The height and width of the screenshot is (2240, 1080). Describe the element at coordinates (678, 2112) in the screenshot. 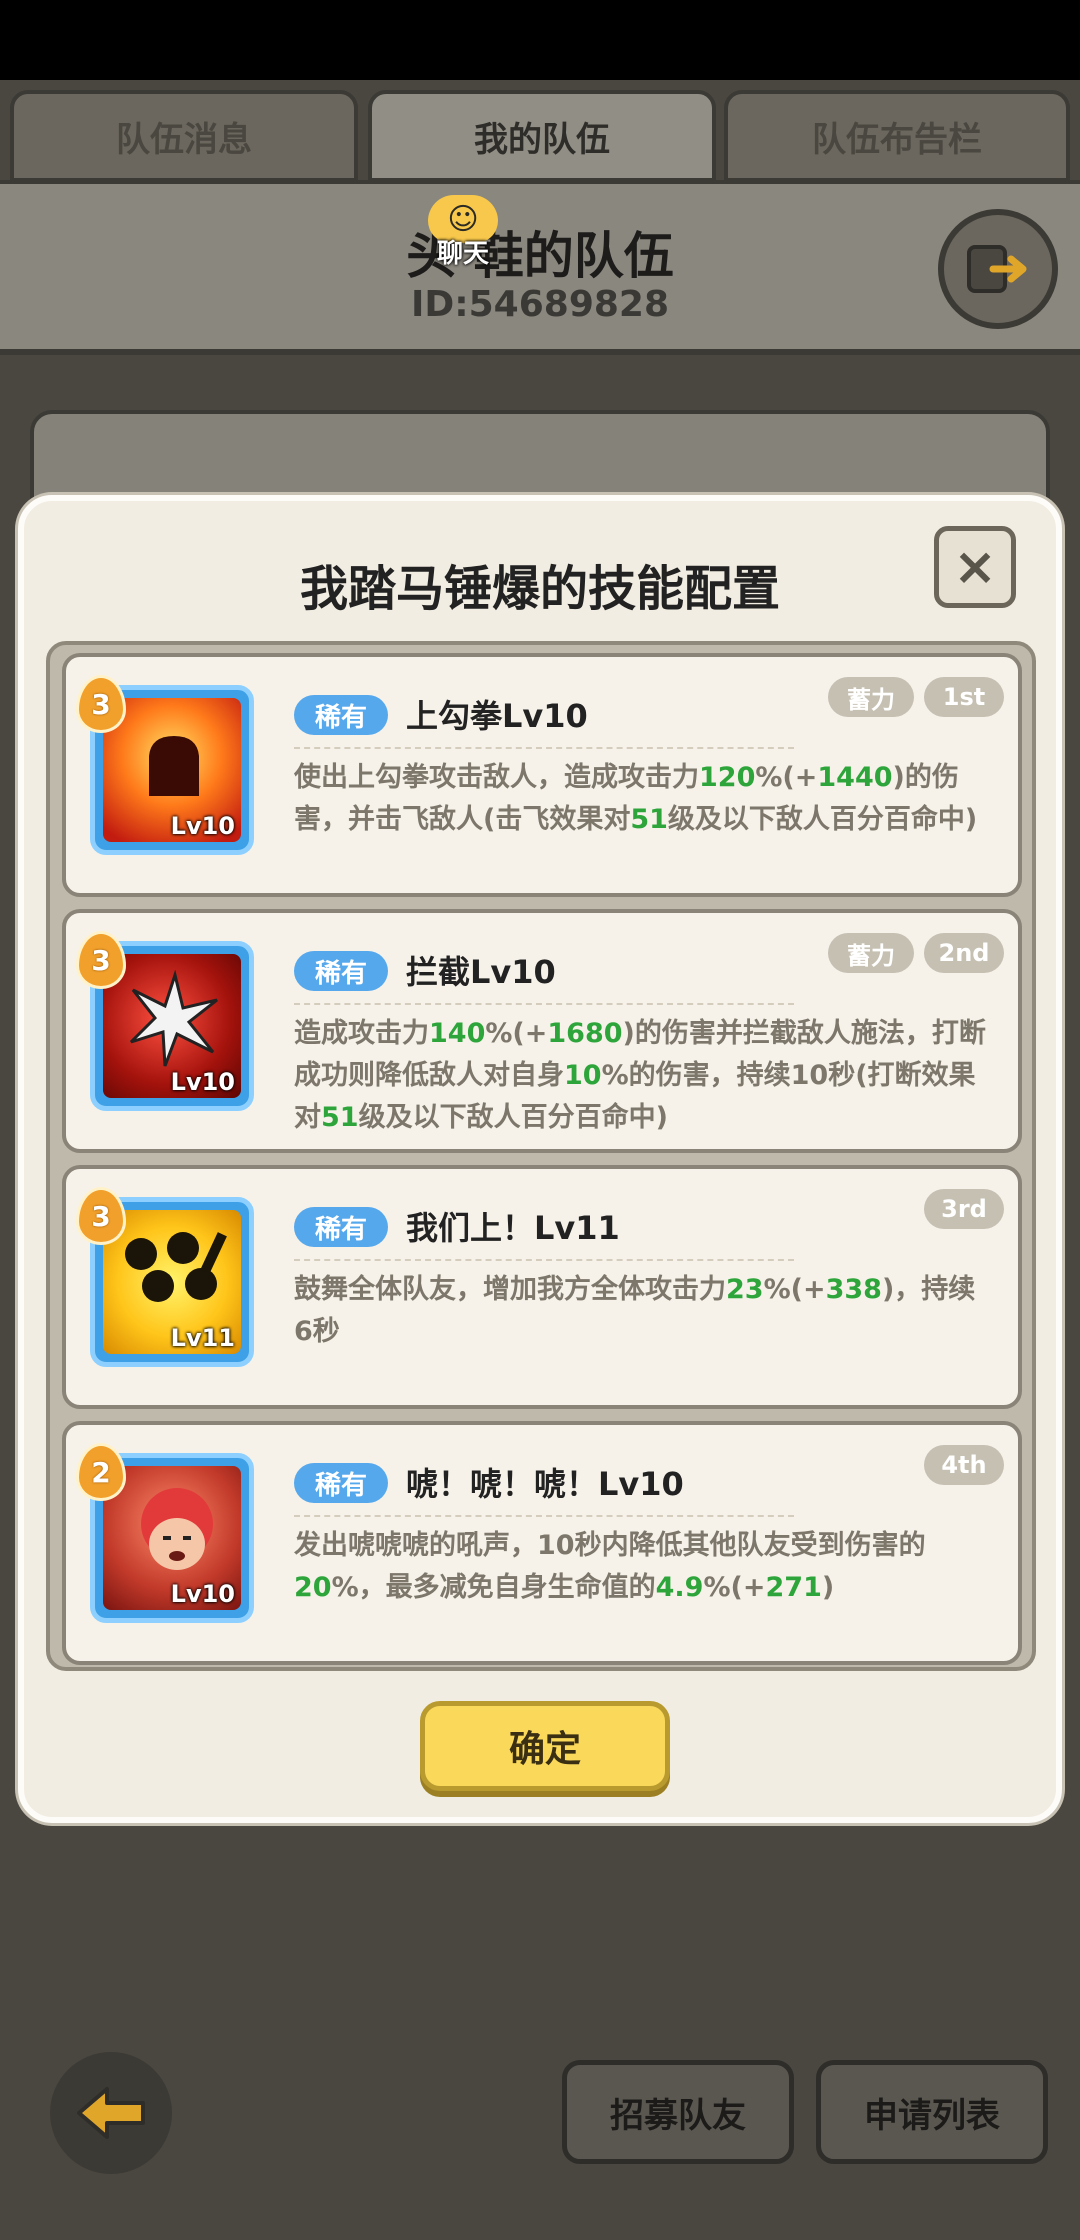

I see `recruit-members-button: 招募队友` at that location.